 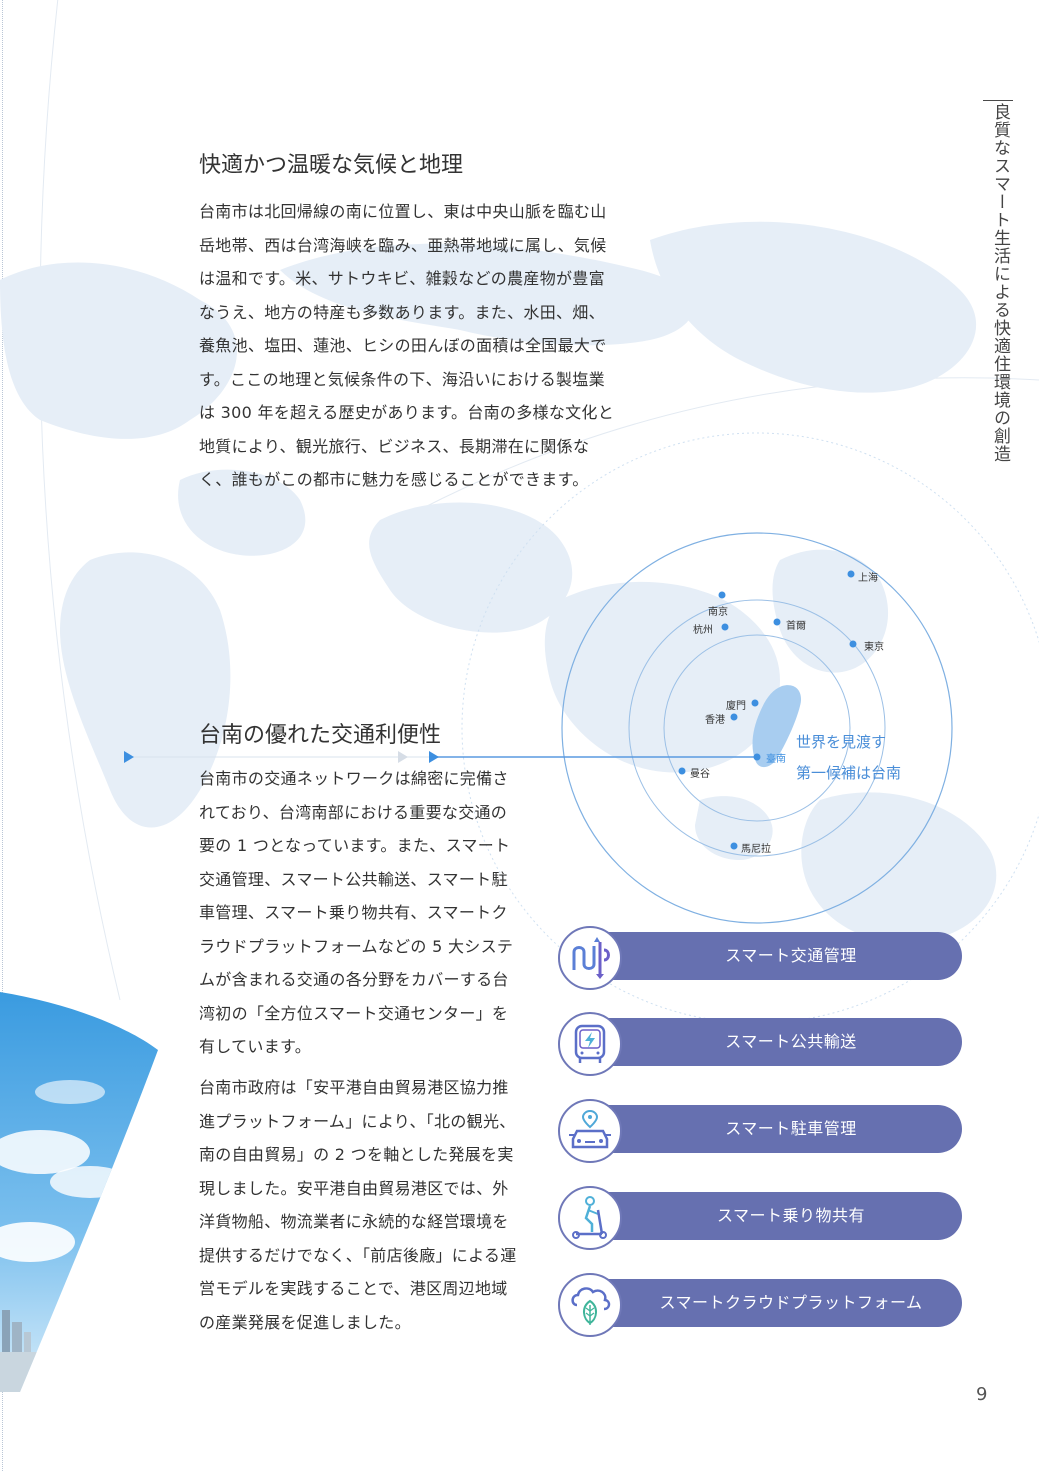 I want to click on text-line: 有しています。, so click(x=255, y=1046).